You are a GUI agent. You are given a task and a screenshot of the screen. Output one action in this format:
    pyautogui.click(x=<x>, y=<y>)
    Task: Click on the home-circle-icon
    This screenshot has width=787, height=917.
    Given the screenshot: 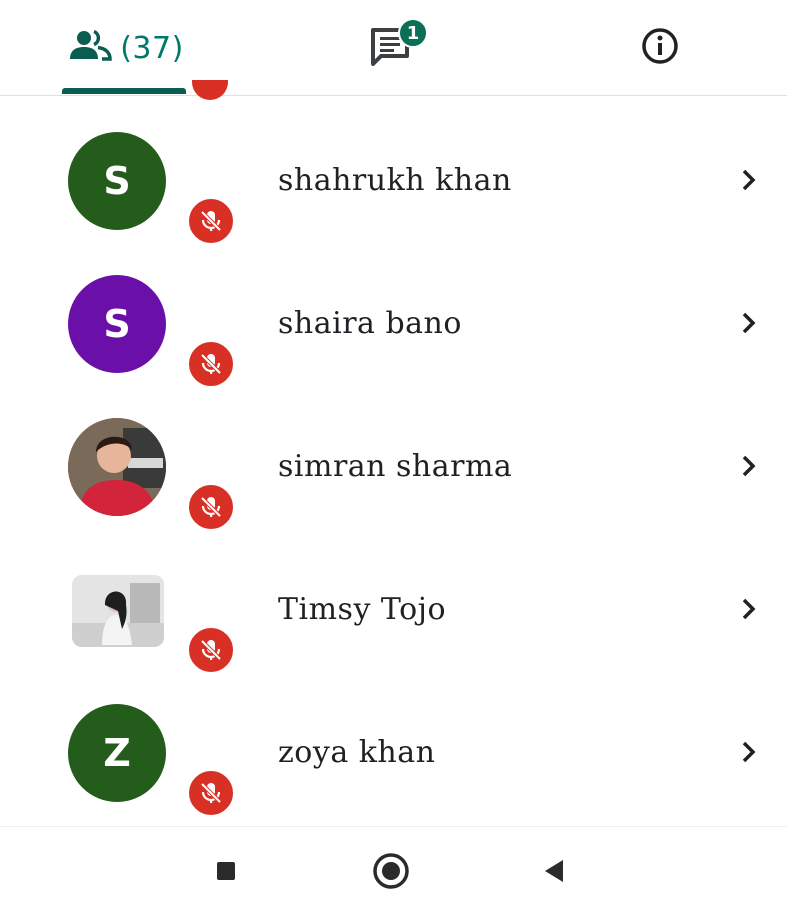 What is the action you would take?
    pyautogui.click(x=391, y=873)
    